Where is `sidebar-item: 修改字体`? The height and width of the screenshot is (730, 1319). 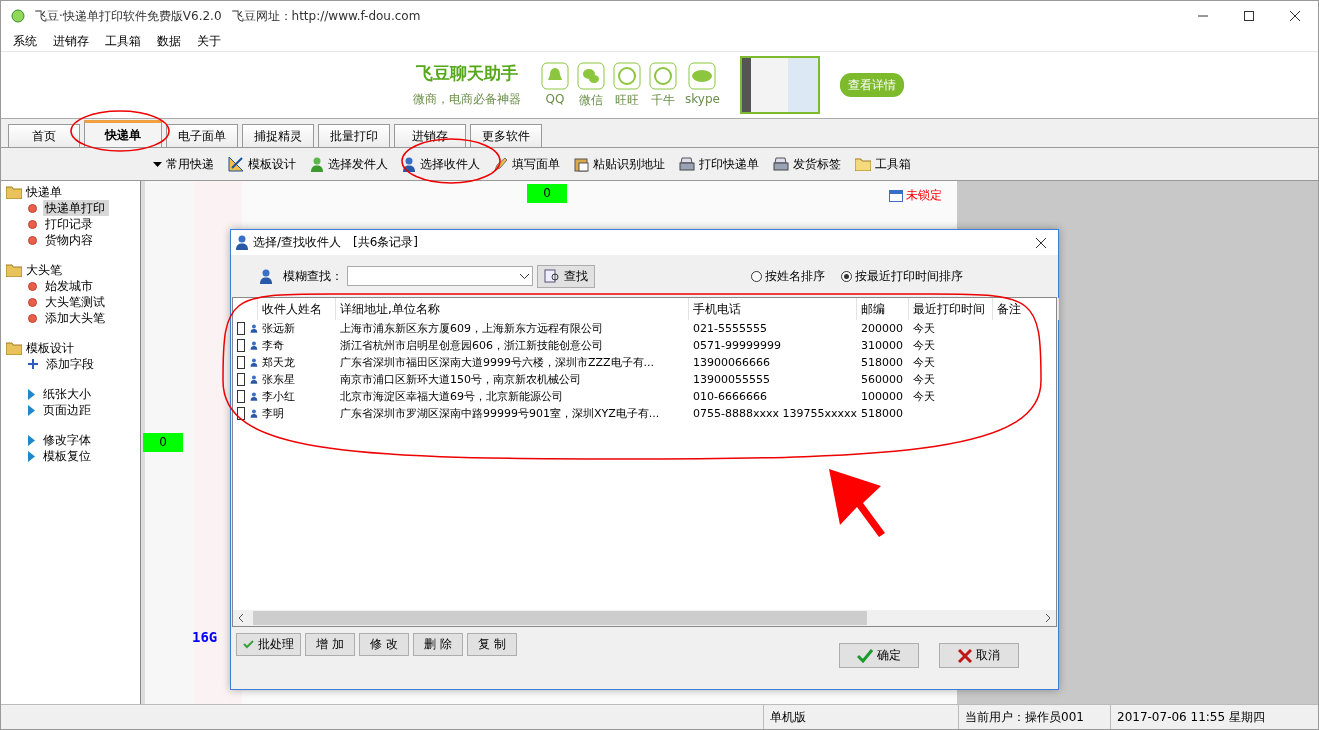
sidebar-item: 修改字体 is located at coordinates (68, 440).